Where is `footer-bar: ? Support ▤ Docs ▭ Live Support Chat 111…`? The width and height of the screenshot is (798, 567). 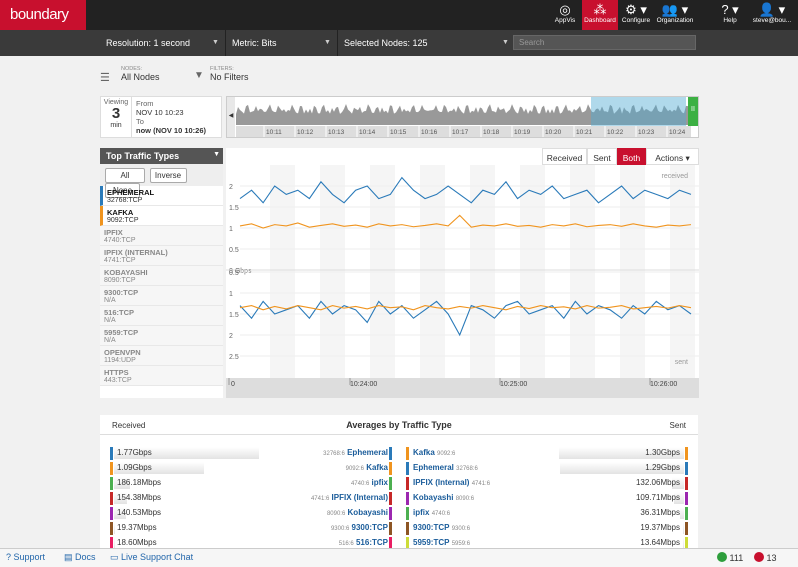
footer-bar: ? Support ▤ Docs ▭ Live Support Chat 111… is located at coordinates (399, 557).